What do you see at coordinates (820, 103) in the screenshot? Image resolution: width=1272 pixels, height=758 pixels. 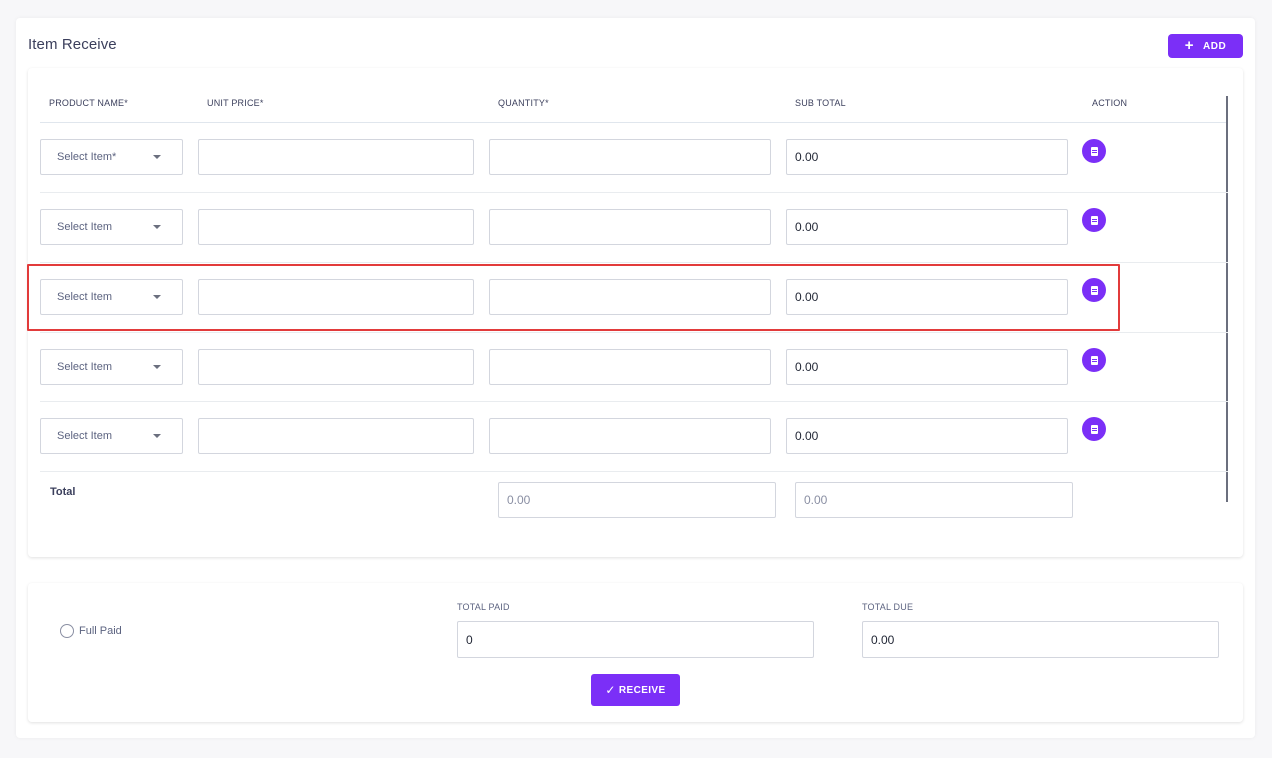 I see `column-header-sub-total: SUB TOTAL` at bounding box center [820, 103].